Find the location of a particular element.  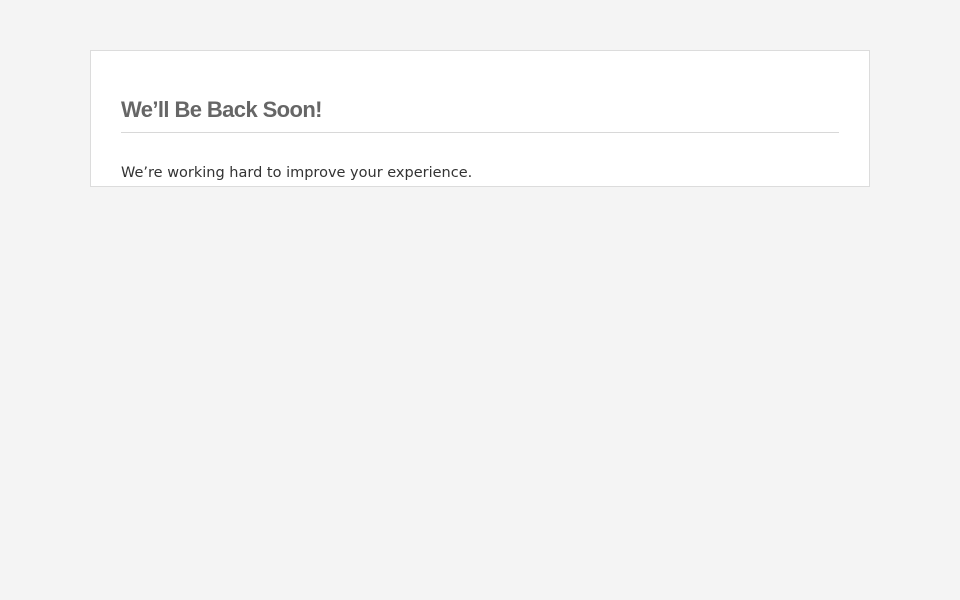

title-divider is located at coordinates (480, 132).